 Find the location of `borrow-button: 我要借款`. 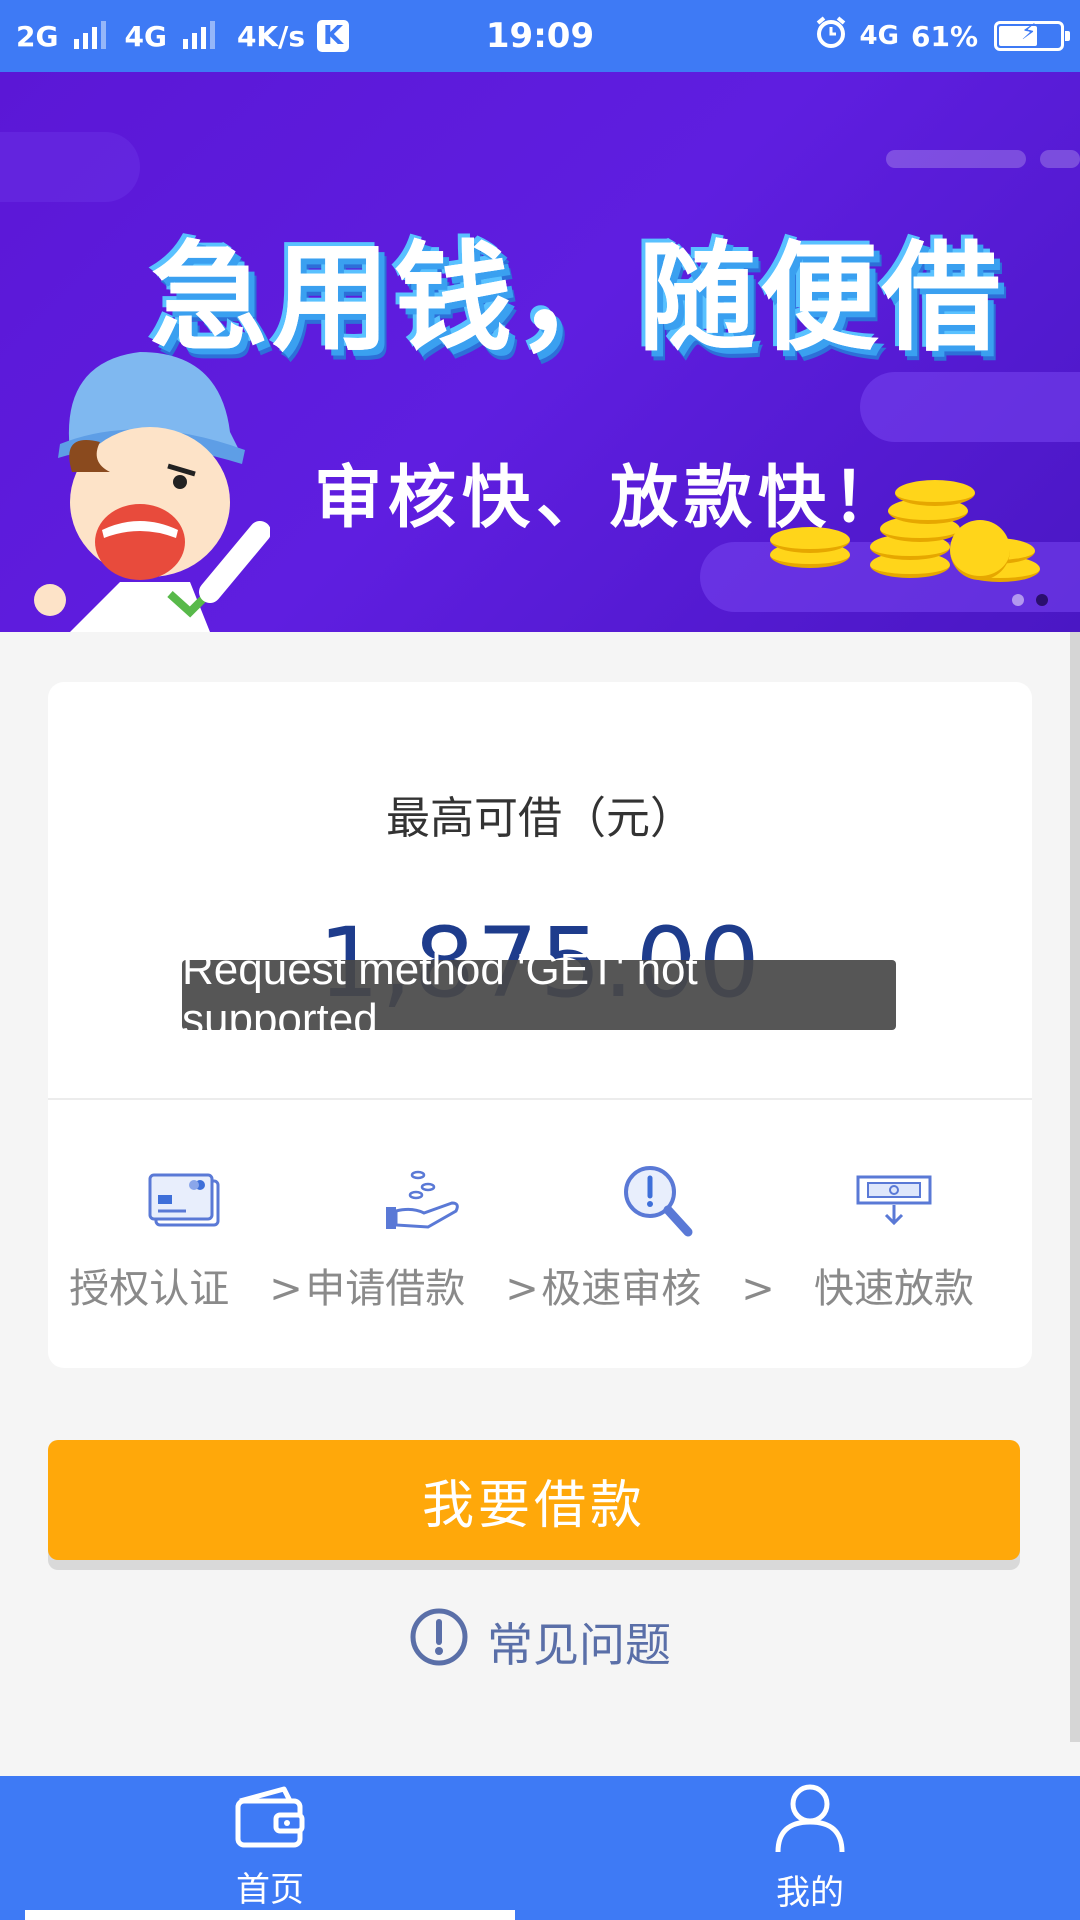

borrow-button: 我要借款 is located at coordinates (534, 1500).